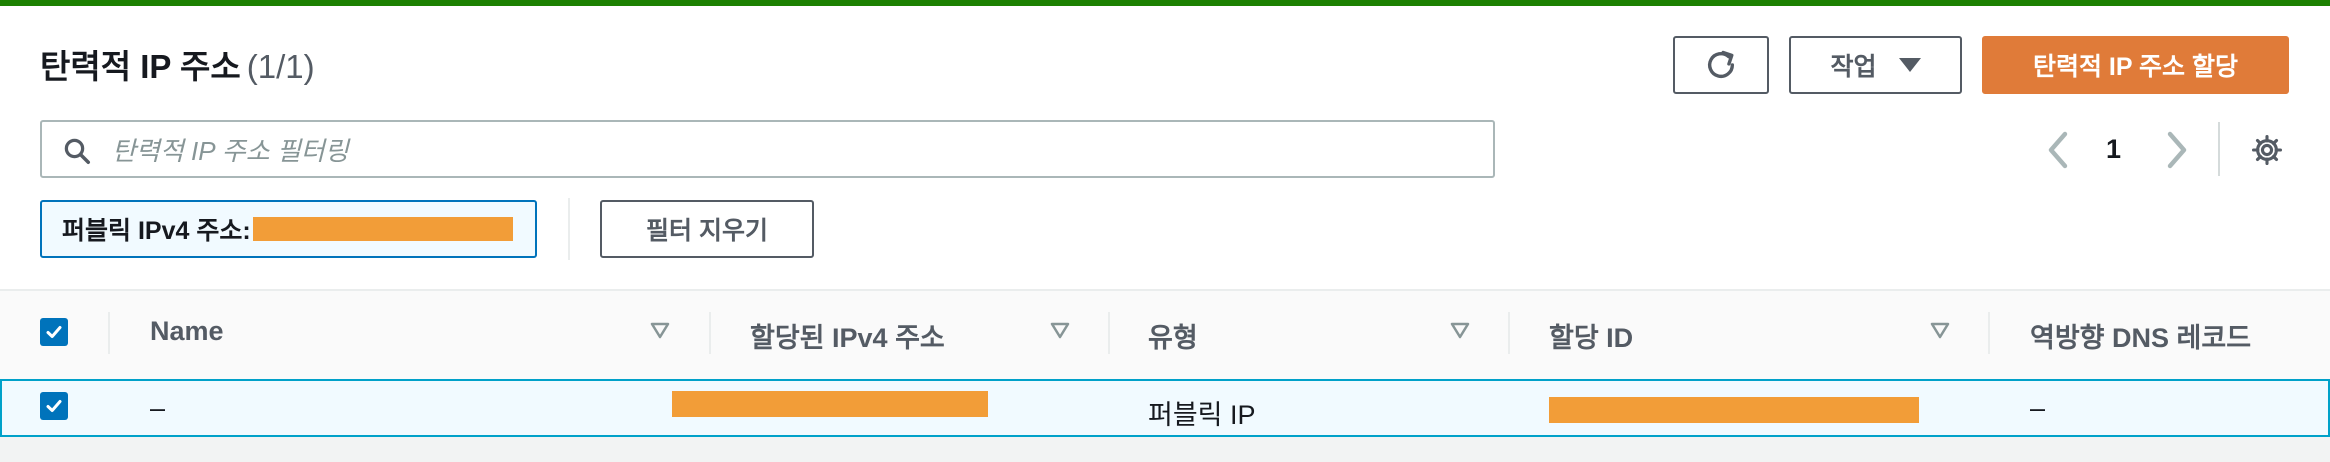 The width and height of the screenshot is (2330, 462). Describe the element at coordinates (2038, 408) in the screenshot. I see `cell-reverse-dns: –` at that location.